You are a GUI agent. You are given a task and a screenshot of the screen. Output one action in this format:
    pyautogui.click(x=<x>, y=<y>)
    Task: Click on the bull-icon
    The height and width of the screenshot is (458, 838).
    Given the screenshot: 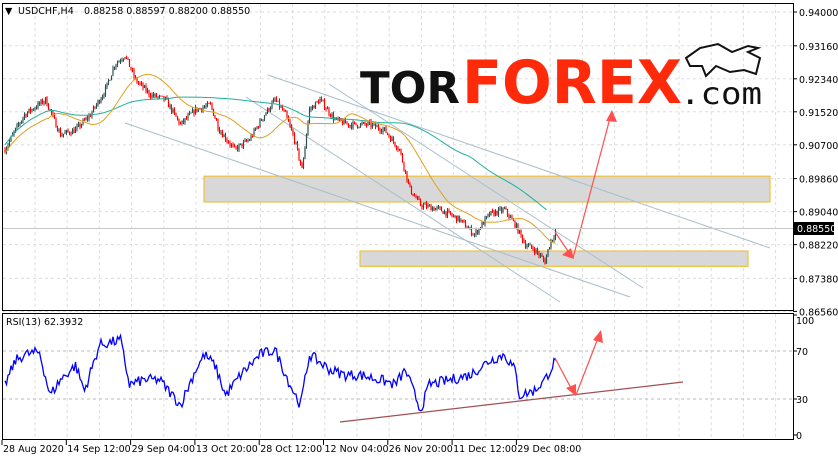 What is the action you would take?
    pyautogui.click(x=723, y=60)
    